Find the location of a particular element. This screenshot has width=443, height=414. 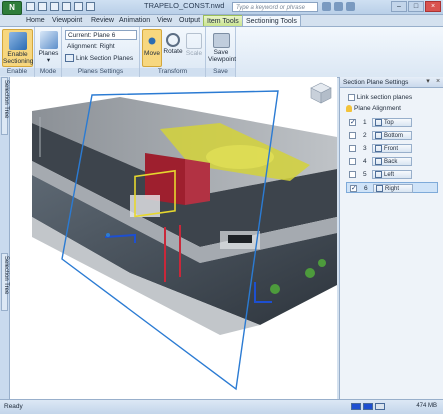

plane-4-number: 4 is located at coordinates (365, 161).